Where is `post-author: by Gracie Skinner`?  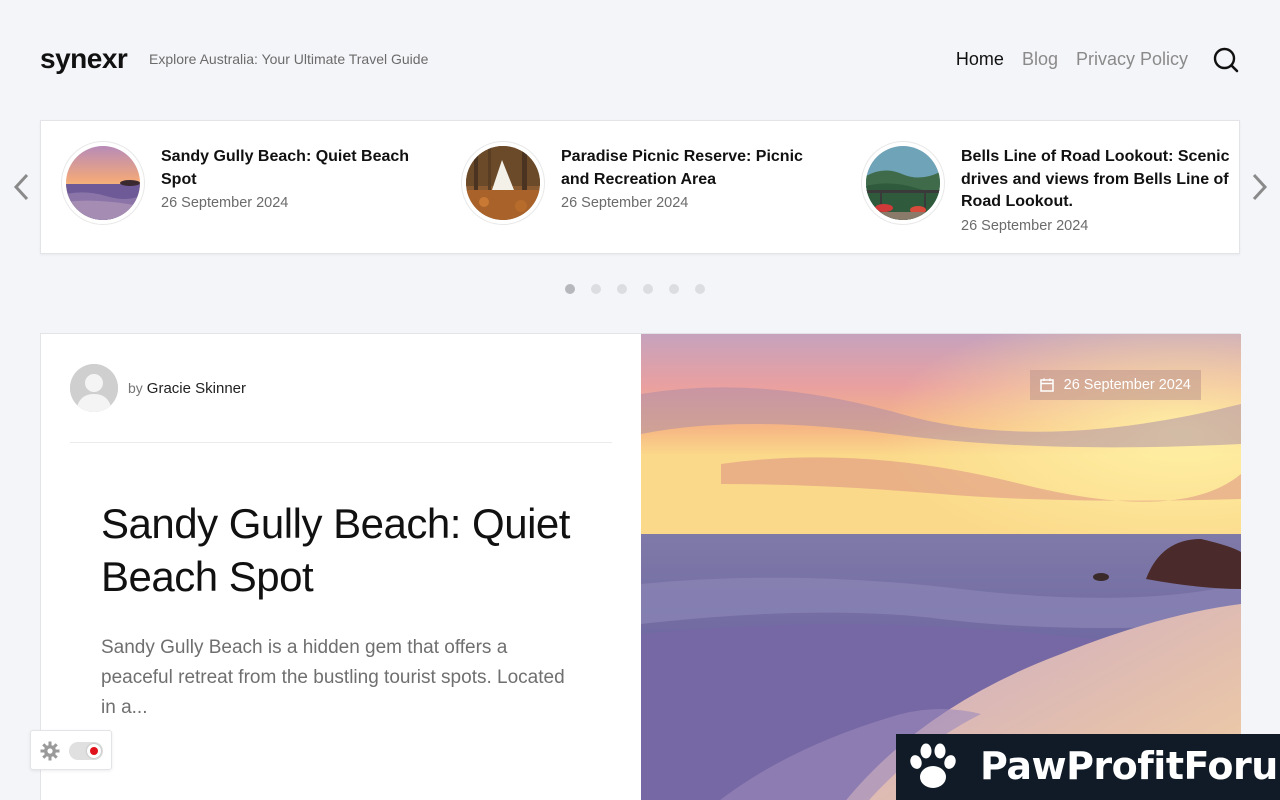
post-author: by Gracie Skinner is located at coordinates (158, 388).